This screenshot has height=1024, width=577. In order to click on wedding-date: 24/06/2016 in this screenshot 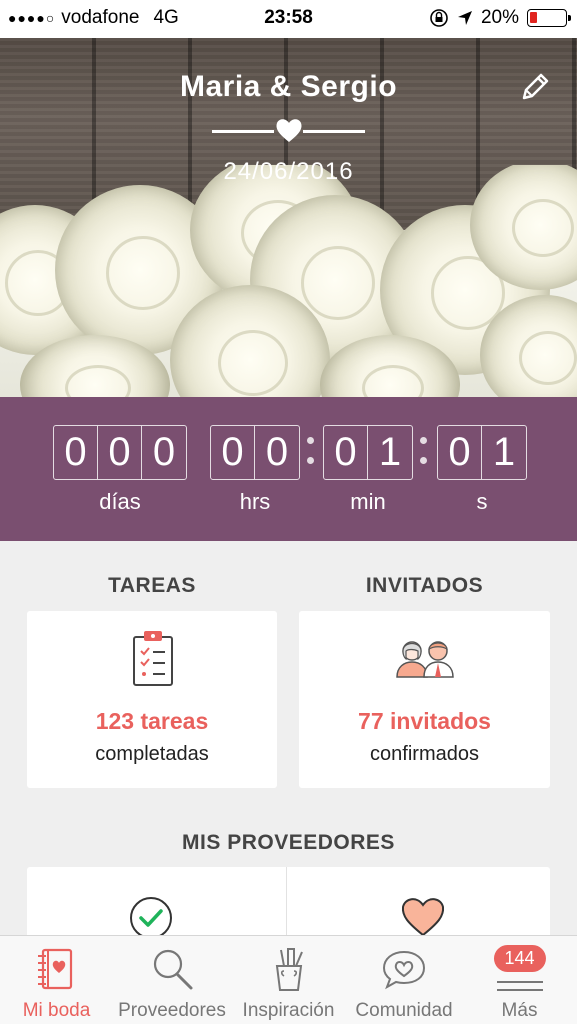, I will do `click(288, 171)`.